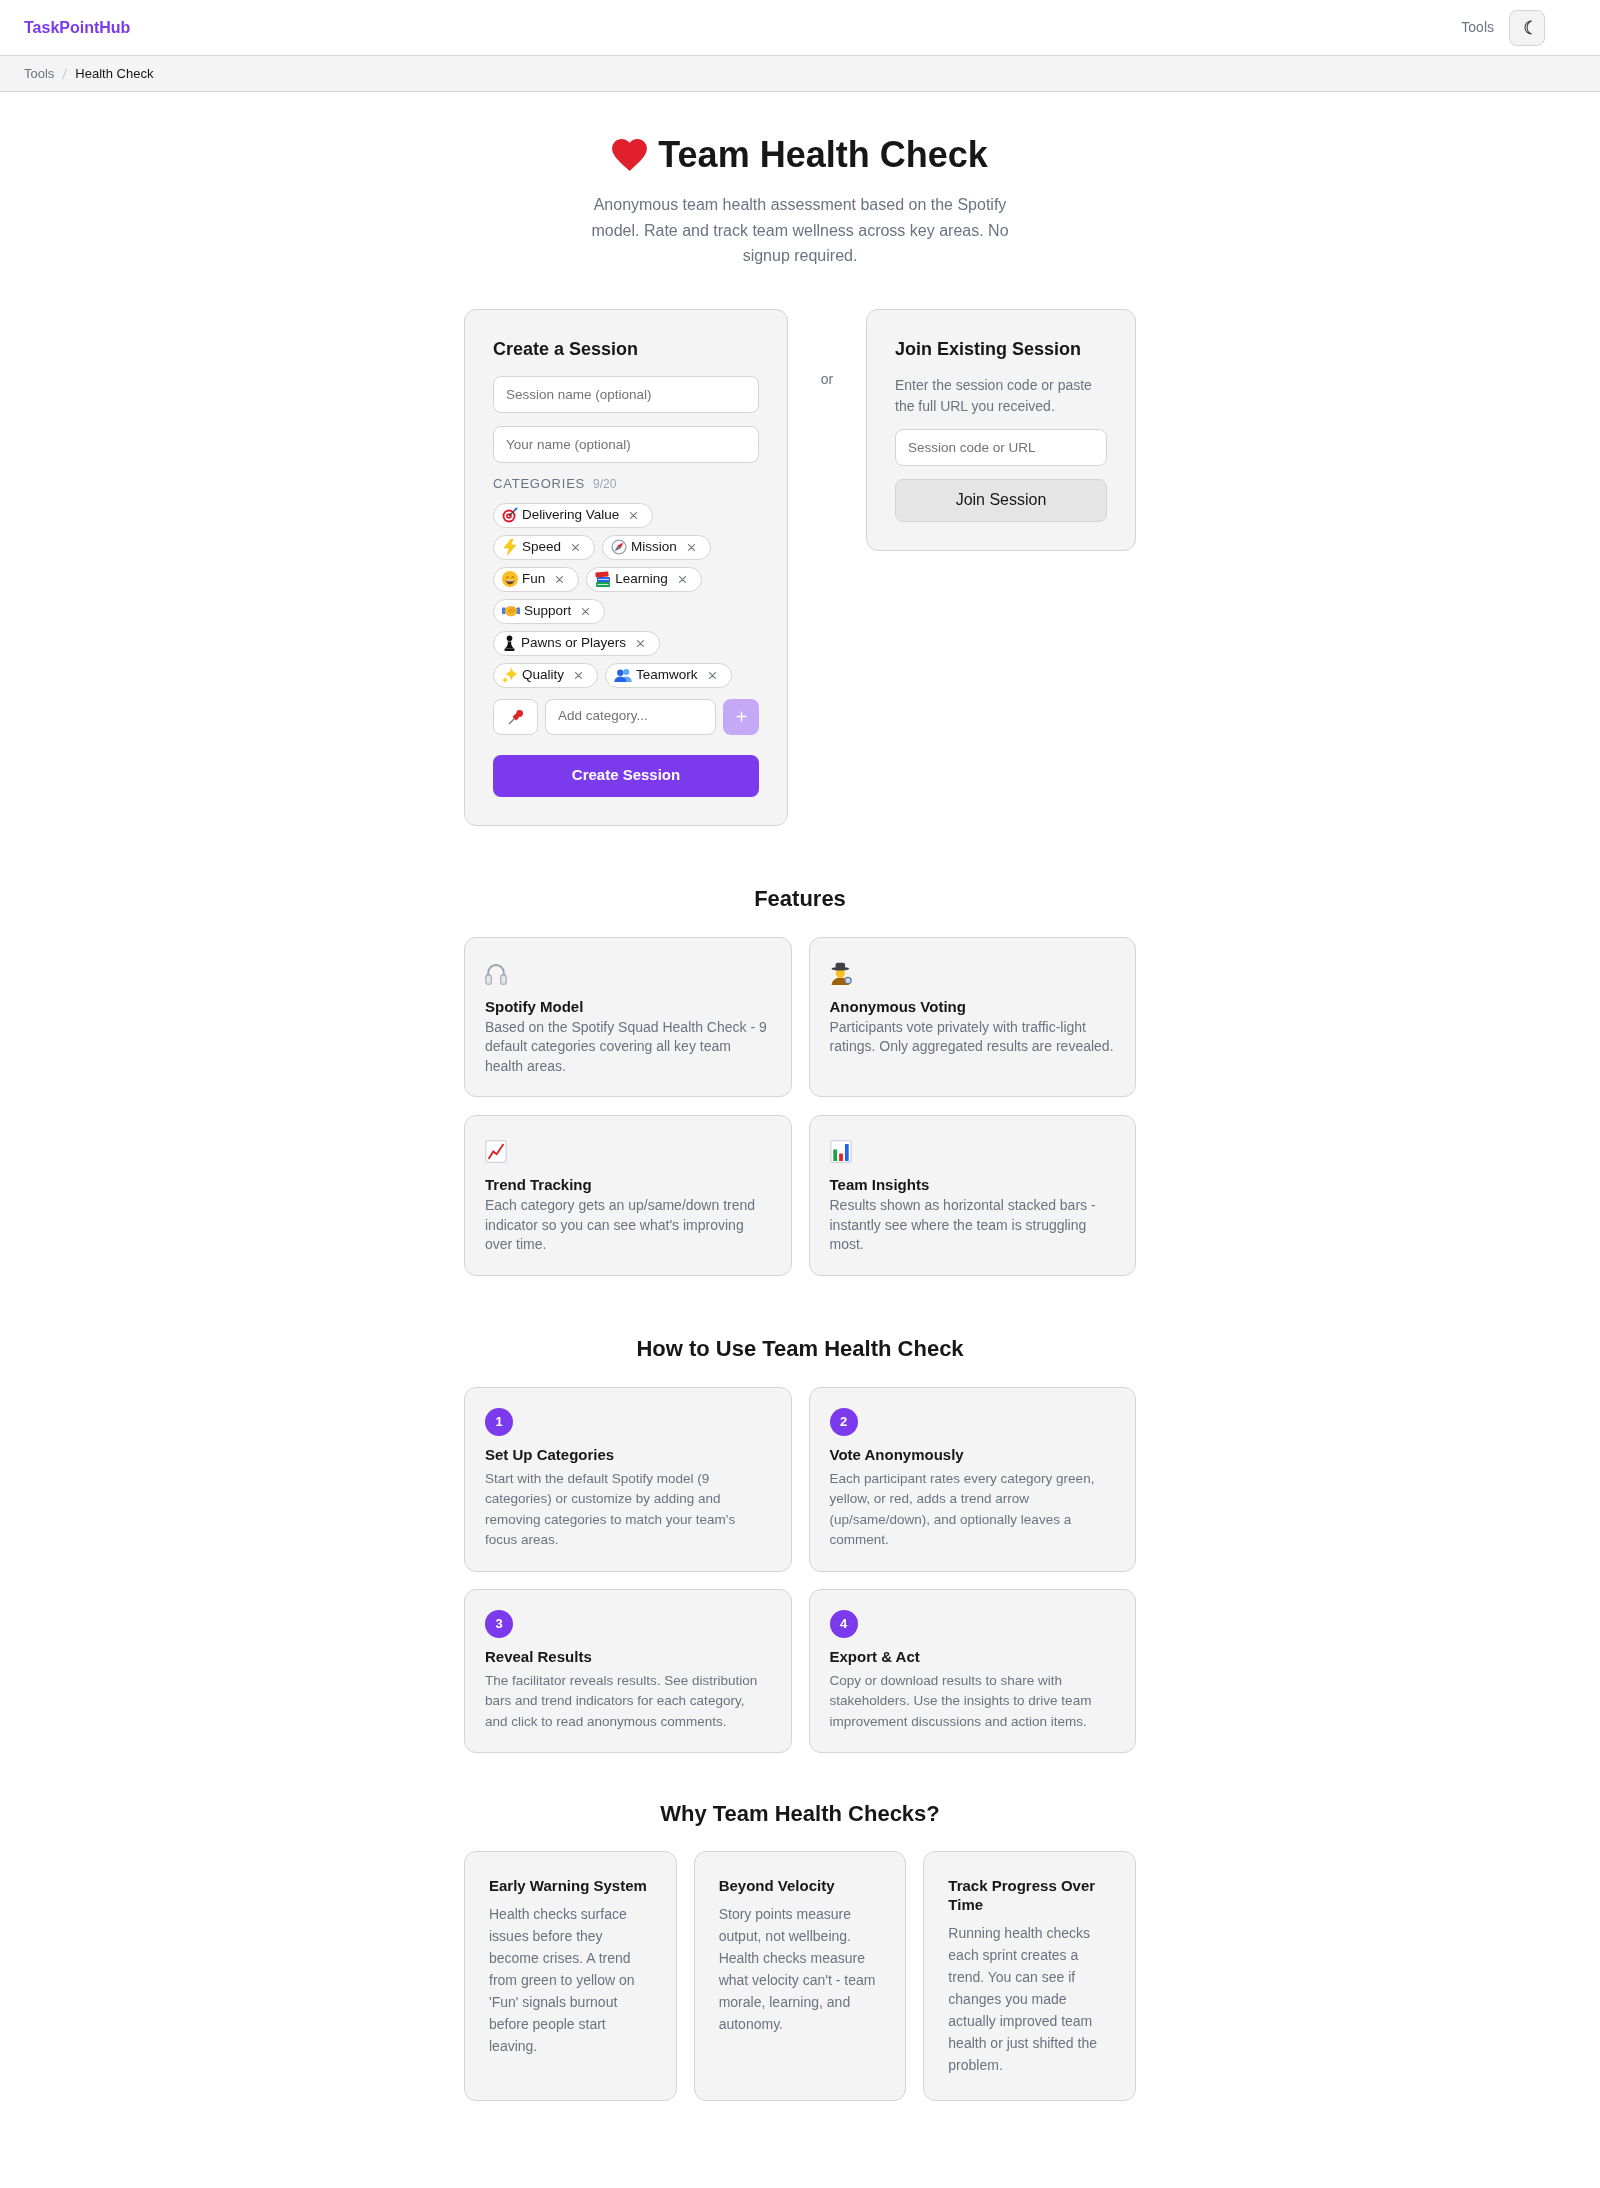 The width and height of the screenshot is (1600, 2188). I want to click on moon-icon, so click(1527, 27).